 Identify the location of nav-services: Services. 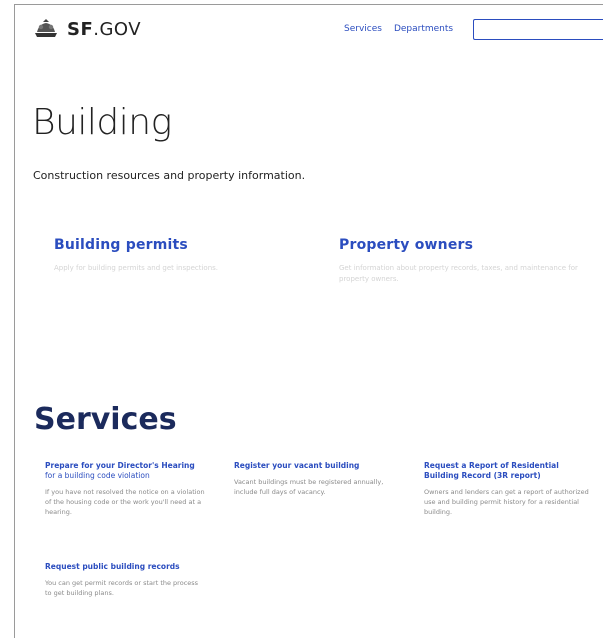
(363, 29).